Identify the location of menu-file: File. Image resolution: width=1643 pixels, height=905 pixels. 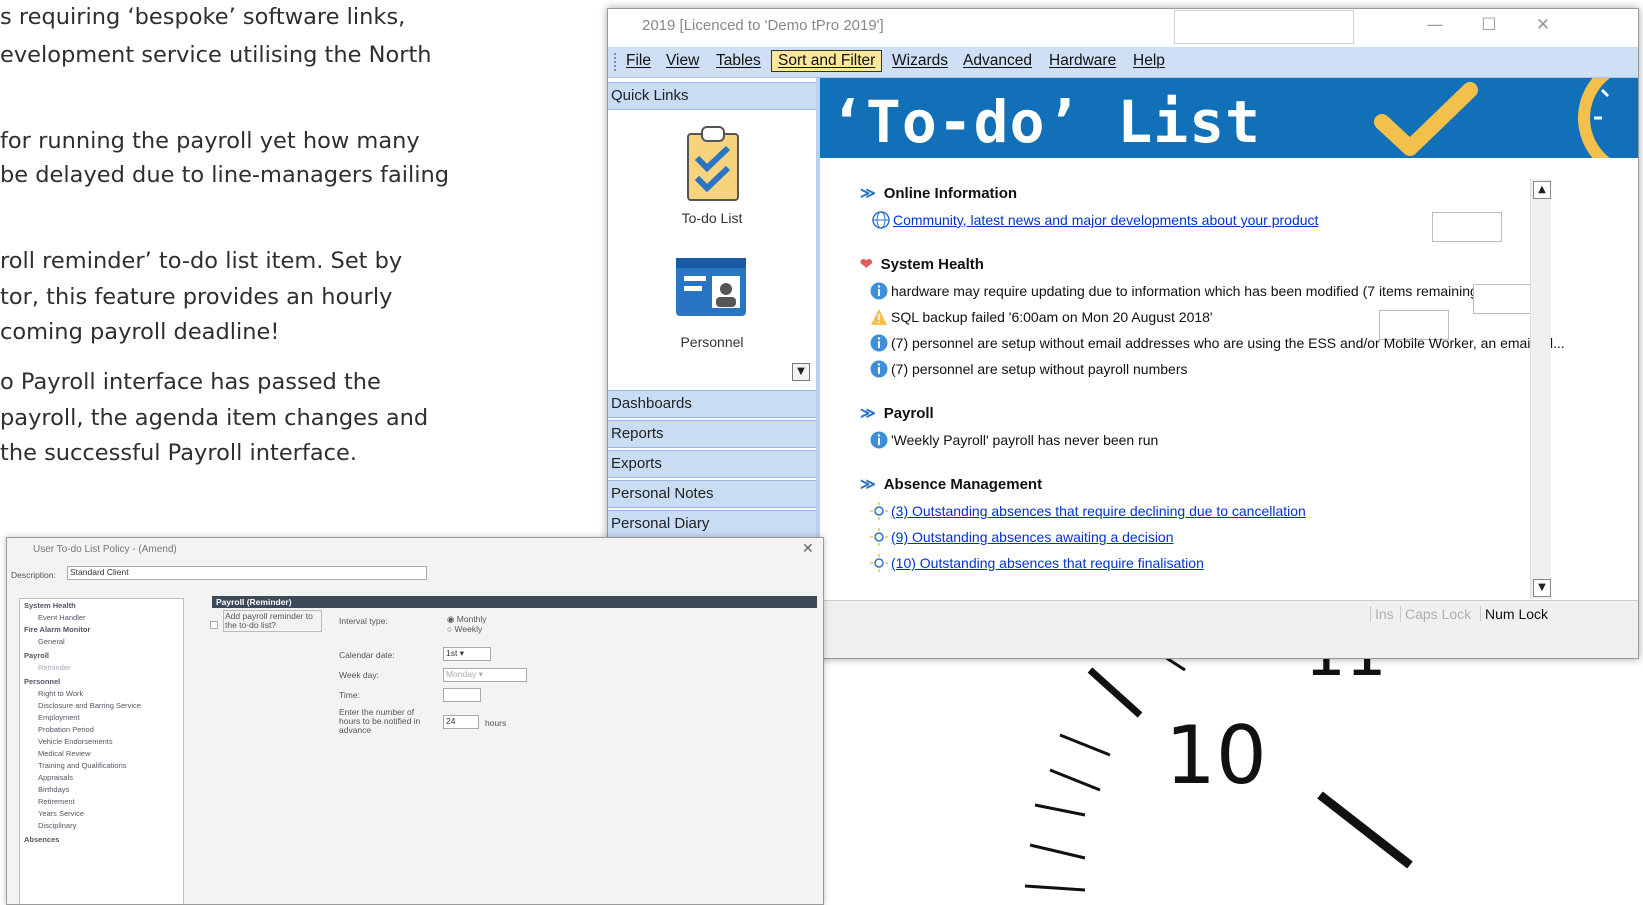
(638, 61).